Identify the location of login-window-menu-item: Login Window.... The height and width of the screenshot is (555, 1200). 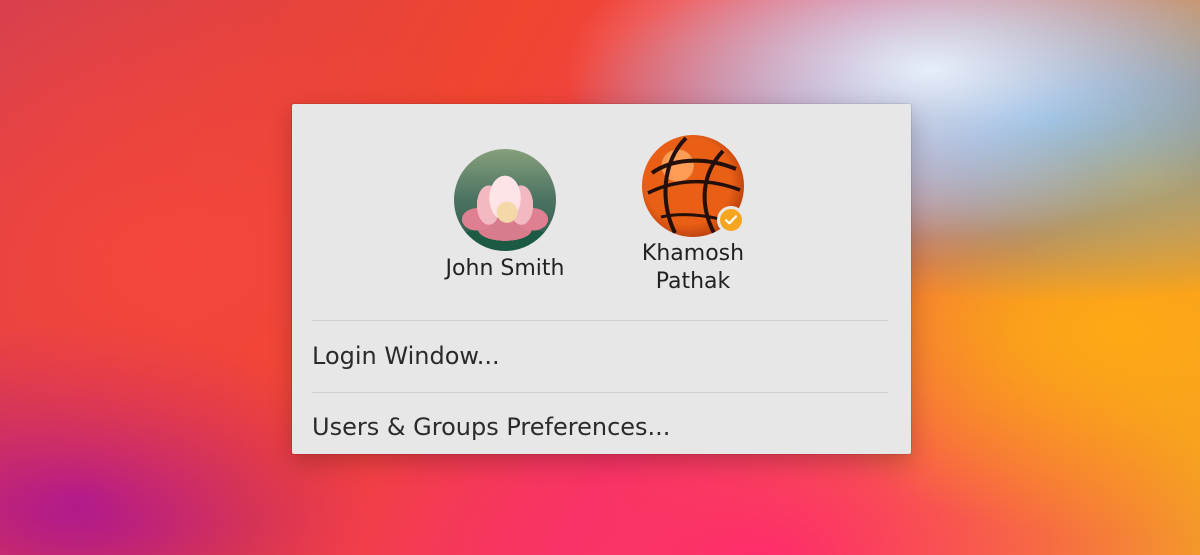
(406, 356).